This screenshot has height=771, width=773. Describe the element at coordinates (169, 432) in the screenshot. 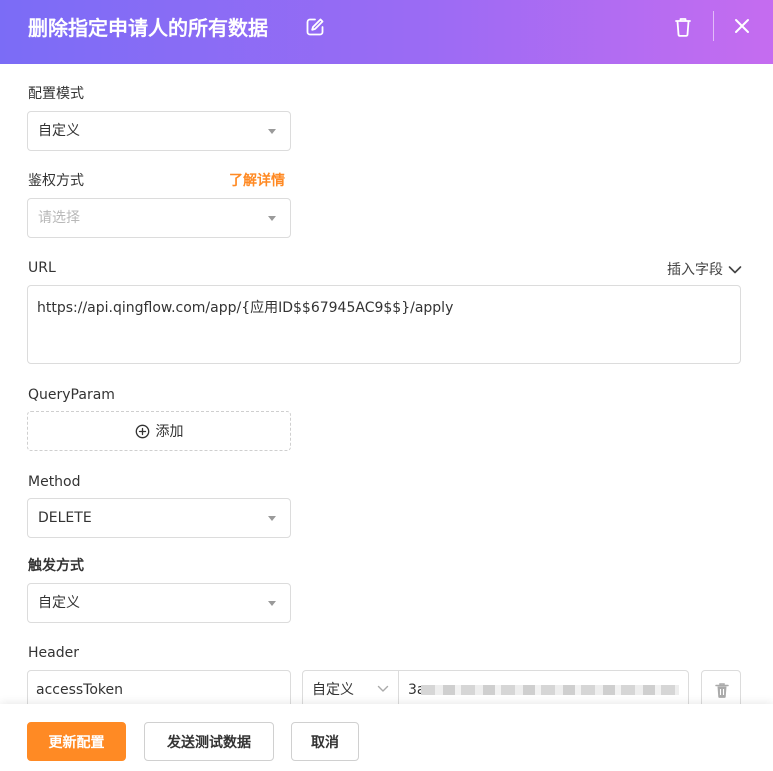

I see `add-query-param-label: 添加` at that location.